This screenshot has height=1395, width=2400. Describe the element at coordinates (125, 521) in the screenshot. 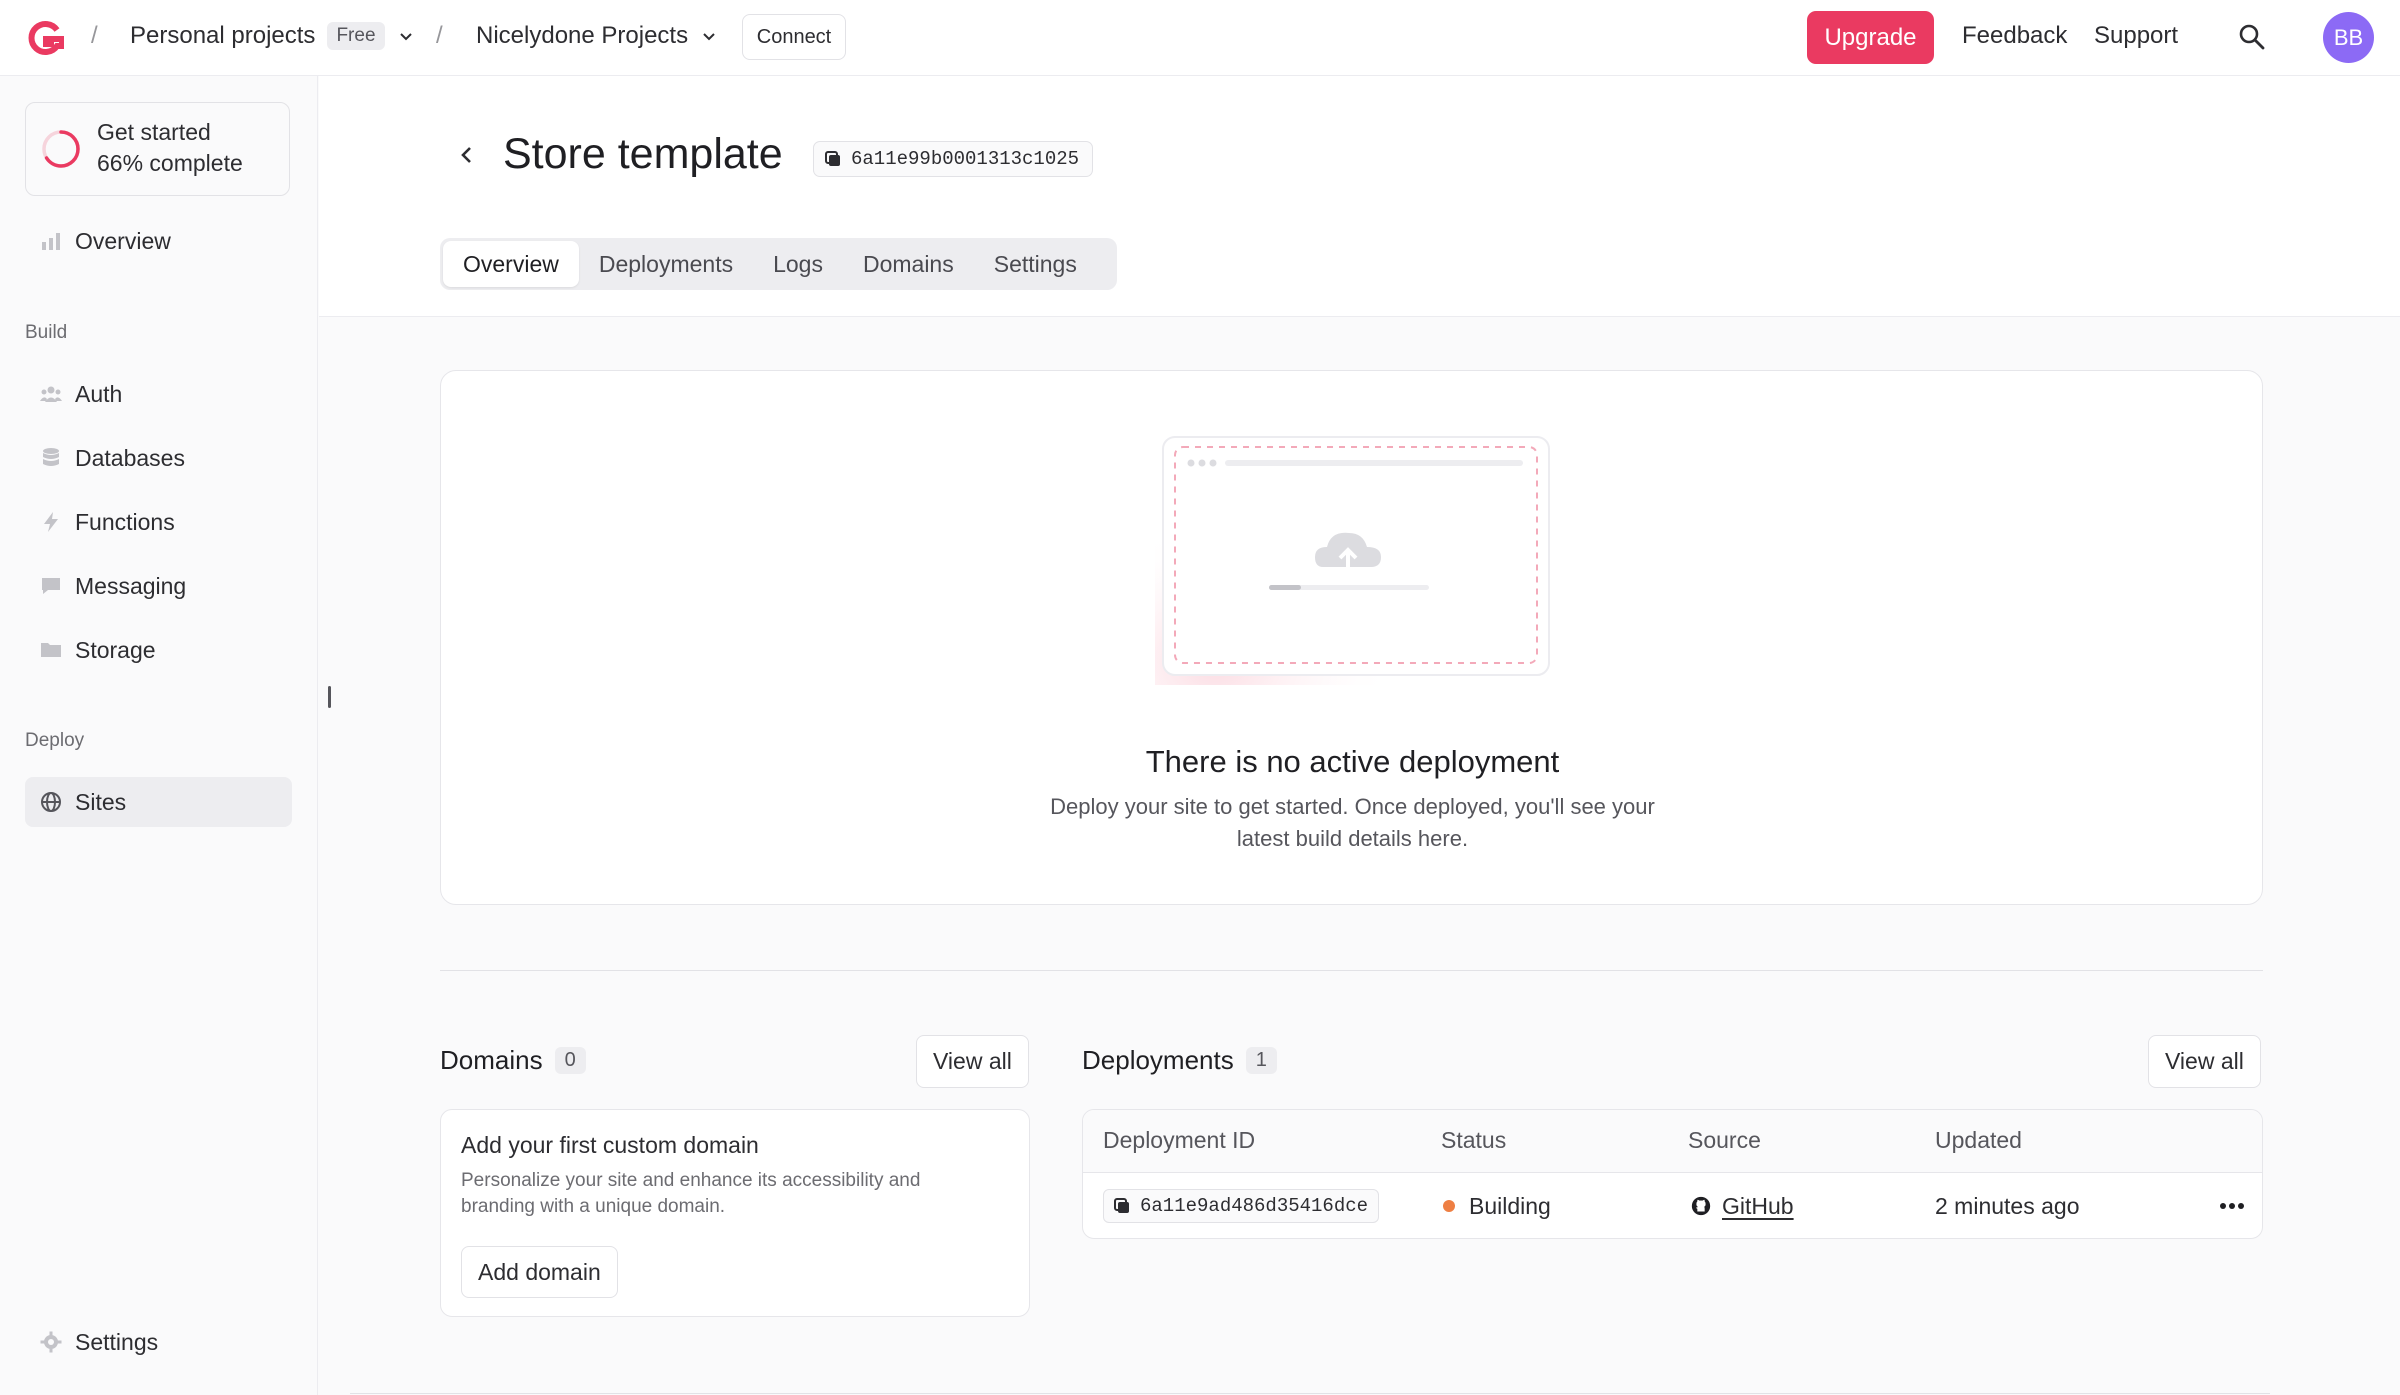

I see `sidebar-item-label: Functions` at that location.